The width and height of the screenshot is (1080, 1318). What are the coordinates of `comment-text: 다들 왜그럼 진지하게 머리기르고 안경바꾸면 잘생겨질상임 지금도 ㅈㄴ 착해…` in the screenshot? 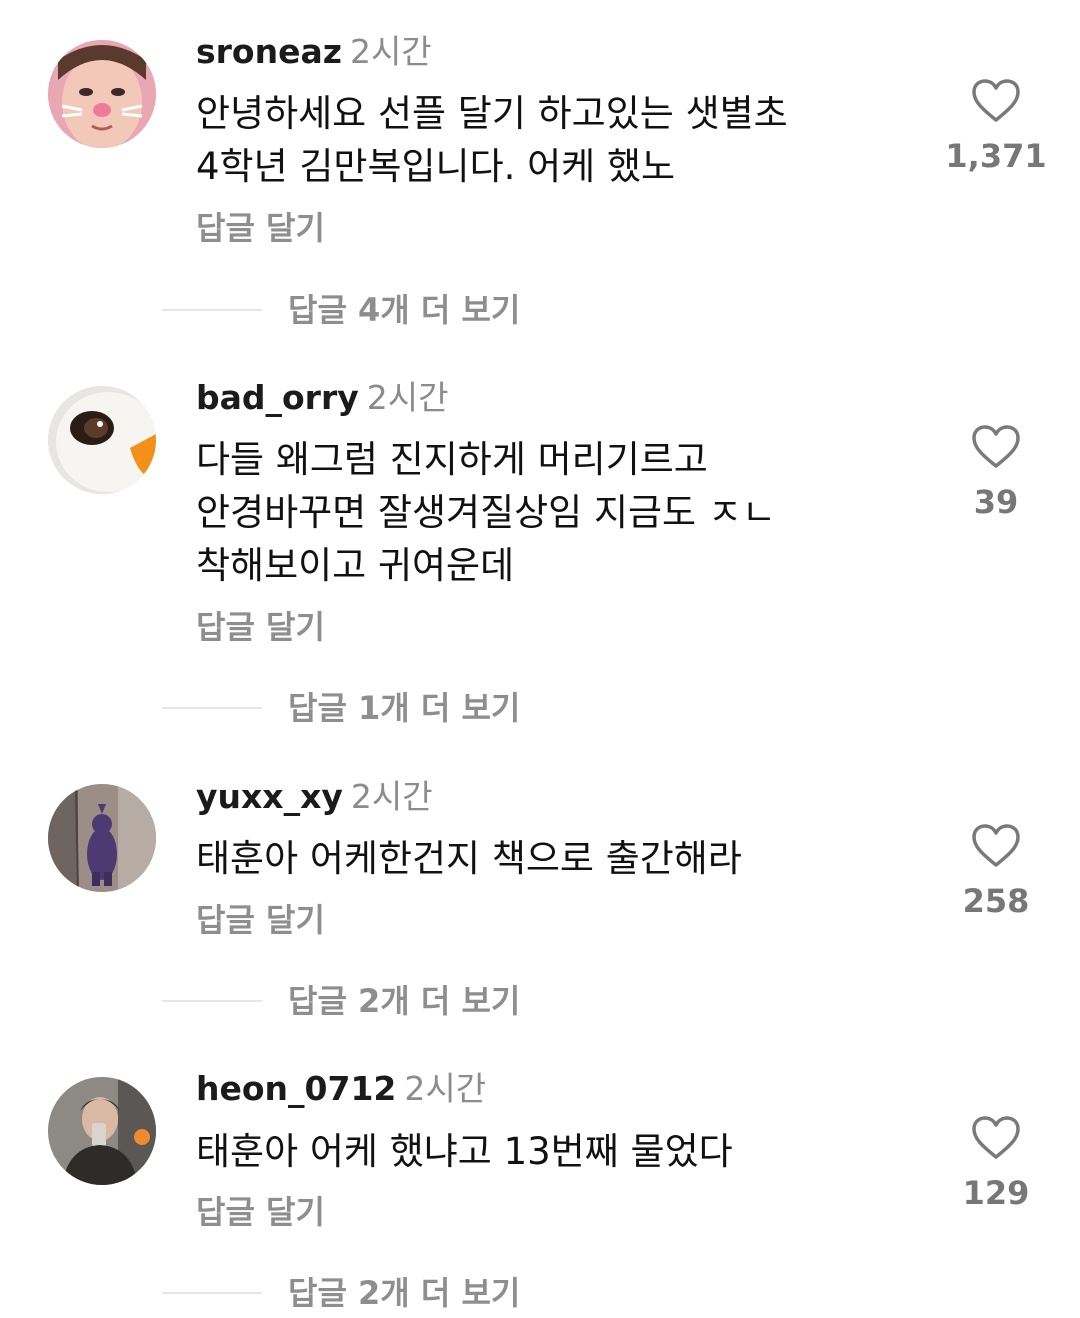 It's located at (486, 512).